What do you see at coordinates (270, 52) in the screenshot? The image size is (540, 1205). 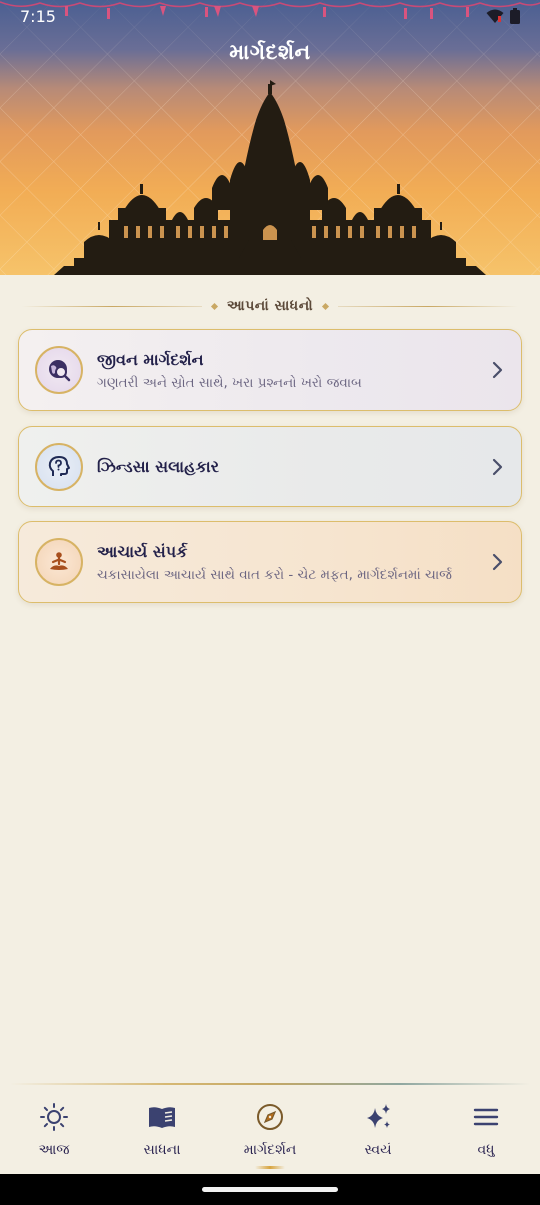 I see `page-title: માર્ગદર્શન` at bounding box center [270, 52].